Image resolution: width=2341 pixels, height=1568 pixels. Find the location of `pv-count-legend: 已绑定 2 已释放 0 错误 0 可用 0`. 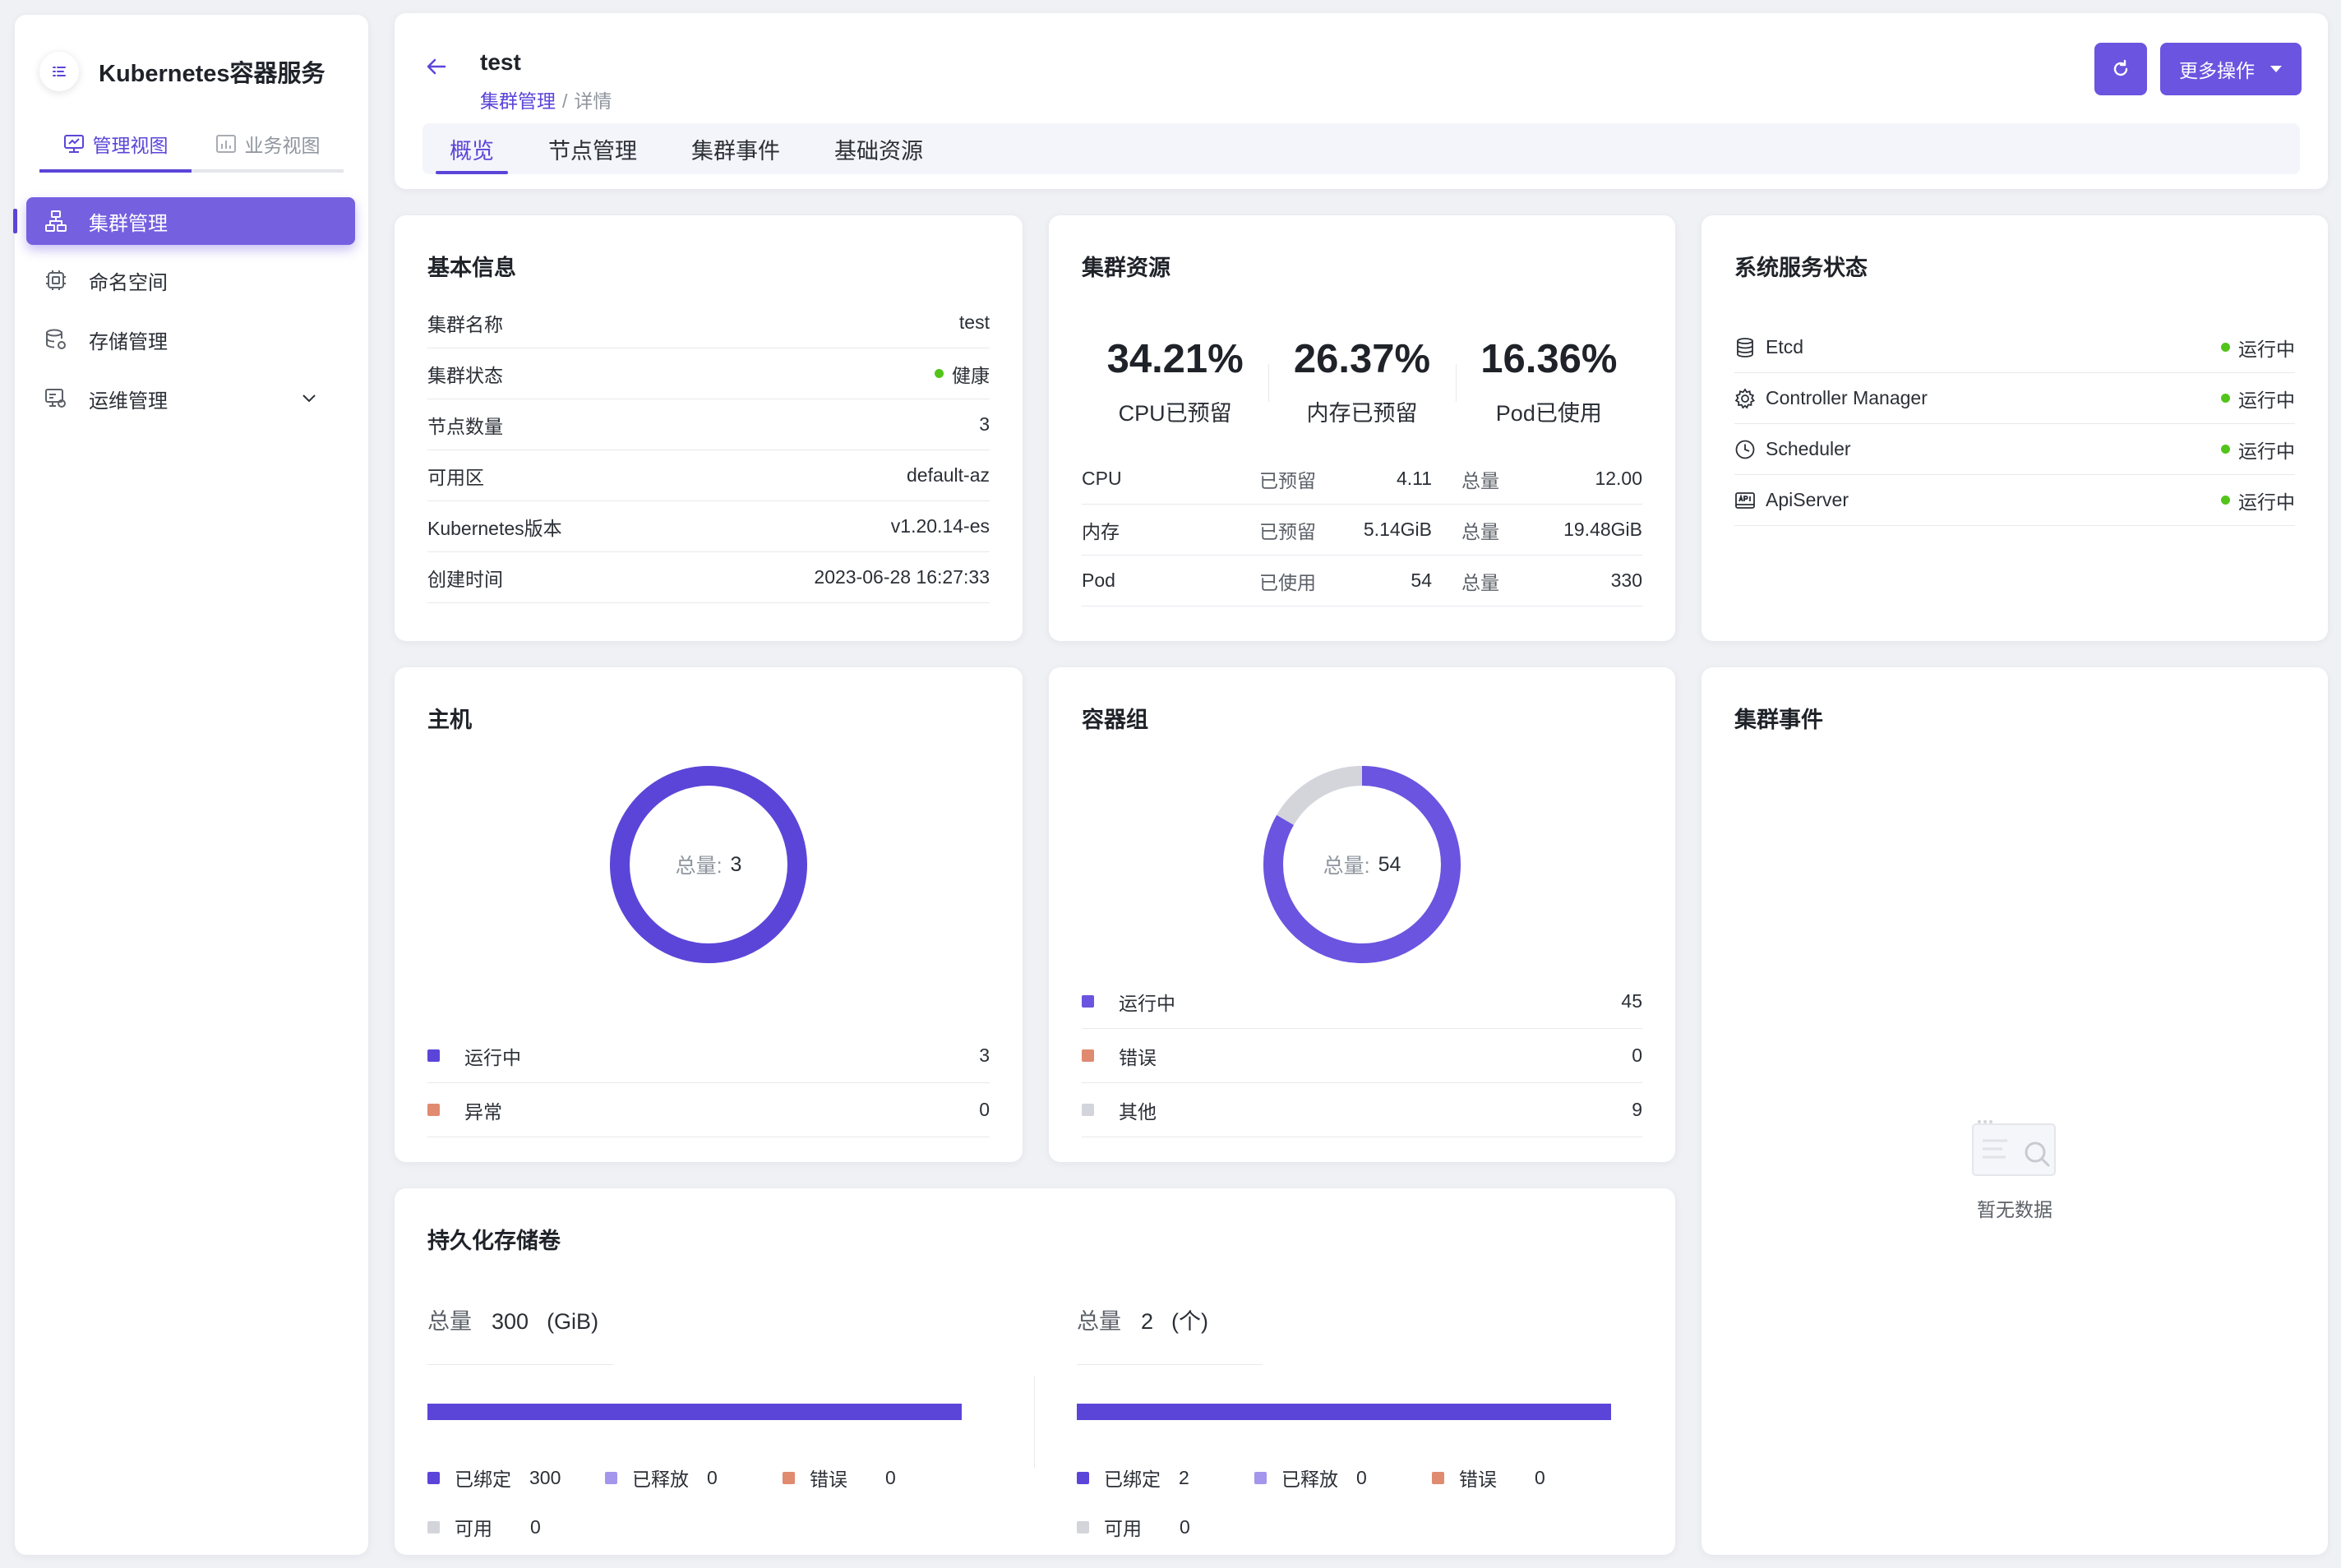

pv-count-legend: 已绑定 2 已释放 0 错误 0 可用 0 is located at coordinates (1364, 1502).